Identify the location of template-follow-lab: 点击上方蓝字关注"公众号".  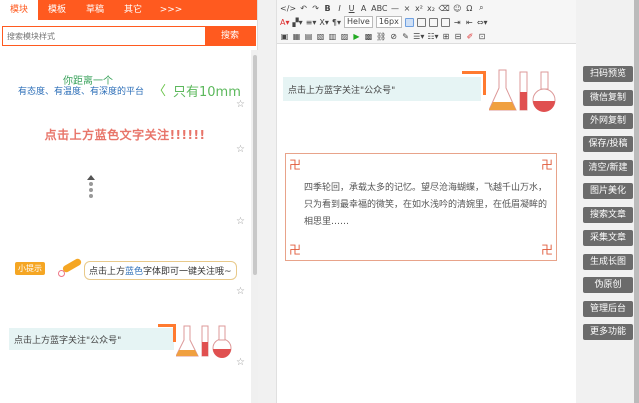
(91, 339).